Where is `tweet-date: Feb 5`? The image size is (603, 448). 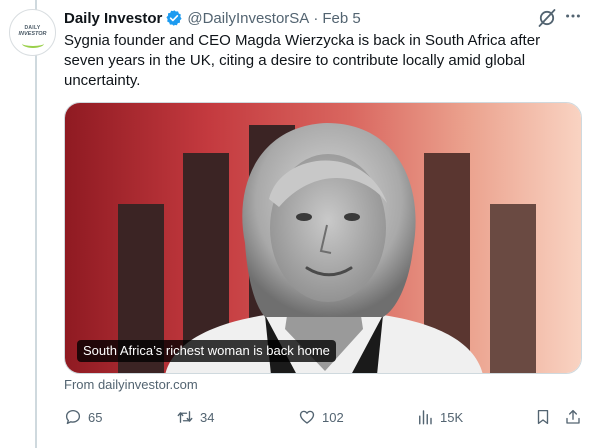
tweet-date: Feb 5 is located at coordinates (341, 18).